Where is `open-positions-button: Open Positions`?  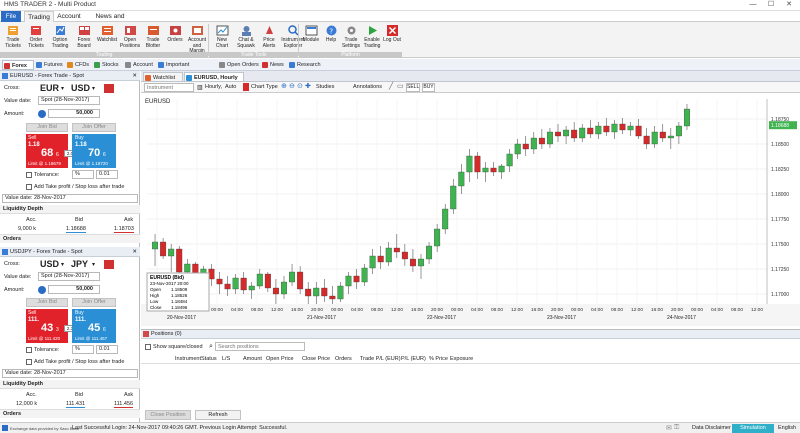
open-positions-button: Open Positions is located at coordinates (130, 38).